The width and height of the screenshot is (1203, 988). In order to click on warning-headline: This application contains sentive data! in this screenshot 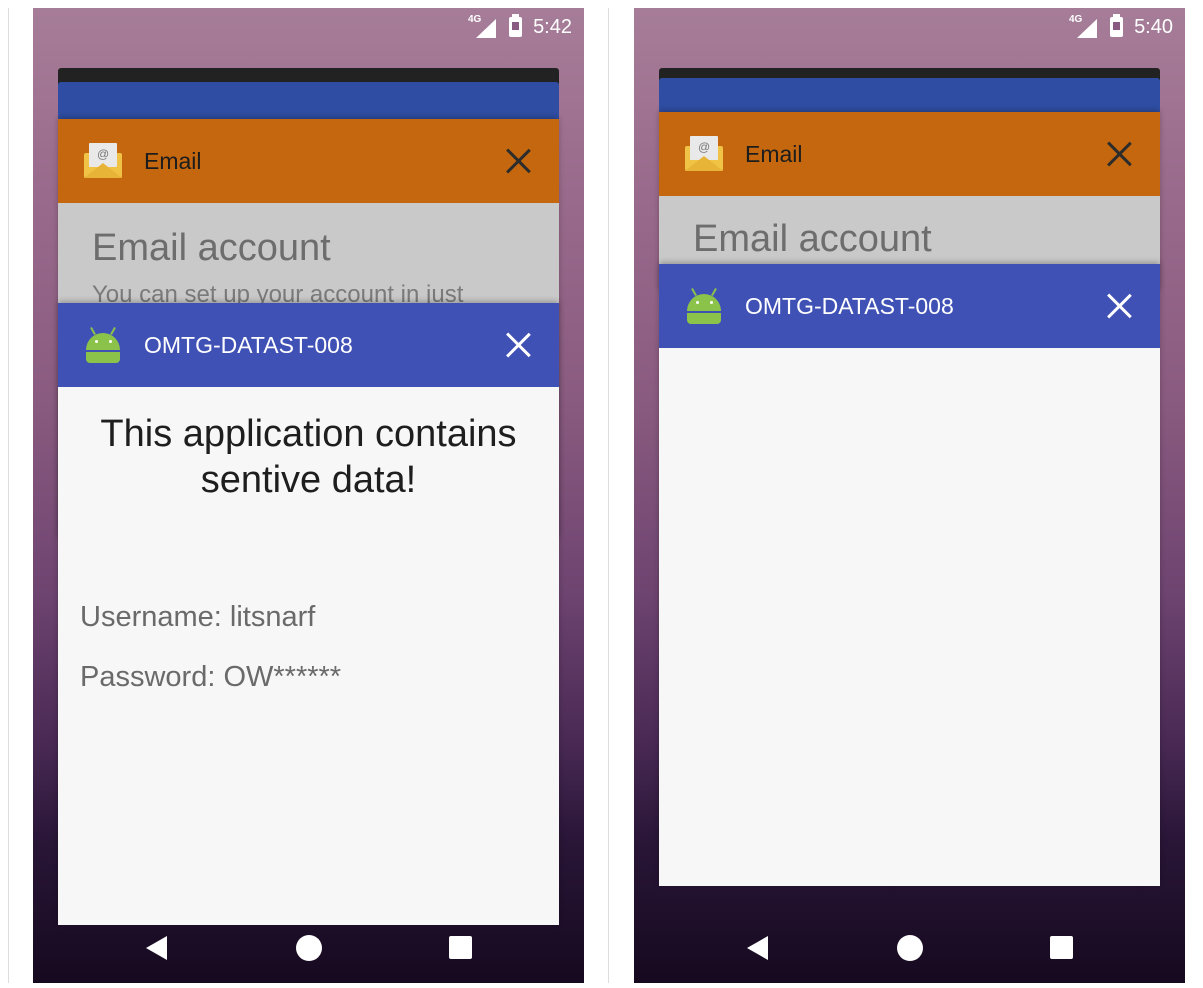, I will do `click(308, 457)`.